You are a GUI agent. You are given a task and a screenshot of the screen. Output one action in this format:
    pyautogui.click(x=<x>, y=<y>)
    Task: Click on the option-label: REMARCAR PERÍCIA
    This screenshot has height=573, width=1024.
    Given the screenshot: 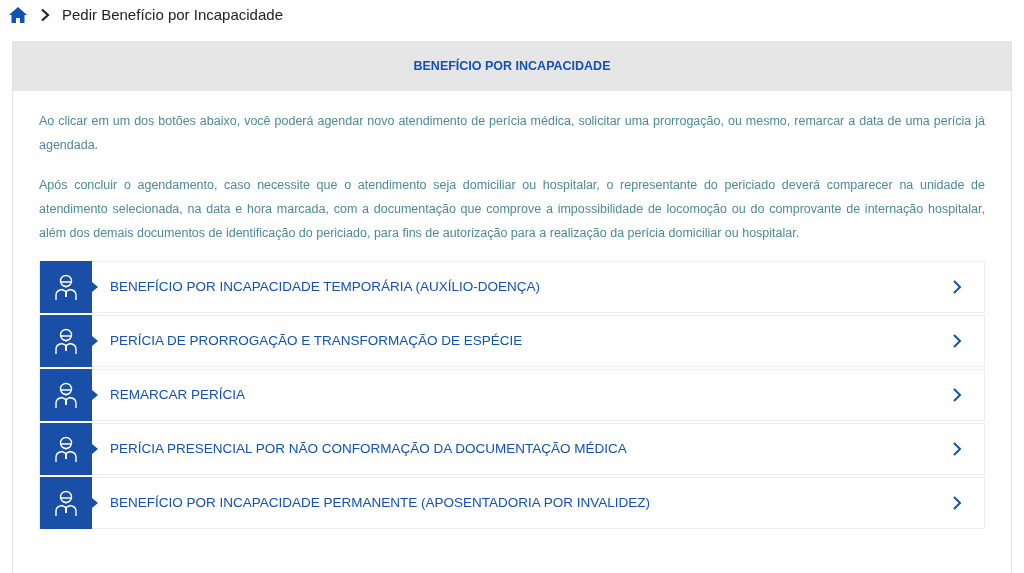 What is the action you would take?
    pyautogui.click(x=178, y=394)
    